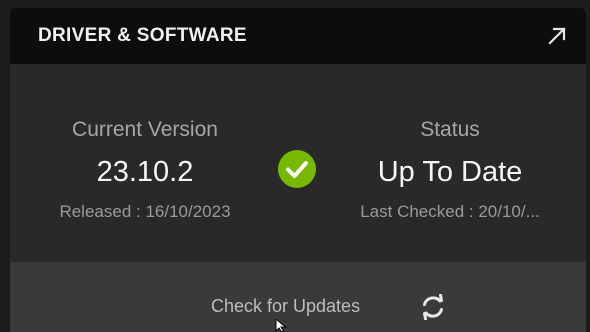 The width and height of the screenshot is (590, 332). Describe the element at coordinates (281, 325) in the screenshot. I see `mouse-cursor-icon` at that location.